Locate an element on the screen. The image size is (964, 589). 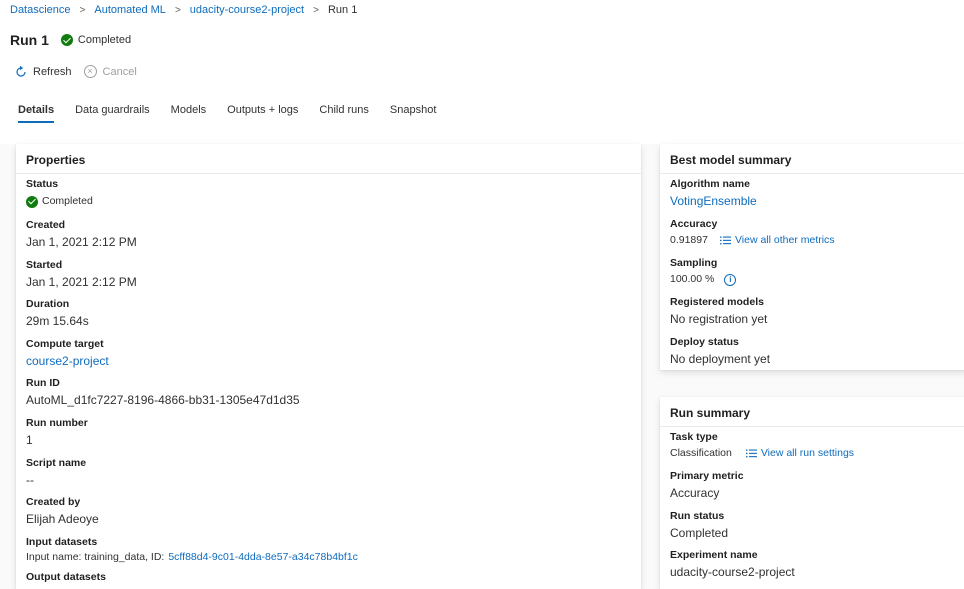
experiment-name-value: udacity-course2-project is located at coordinates (732, 572).